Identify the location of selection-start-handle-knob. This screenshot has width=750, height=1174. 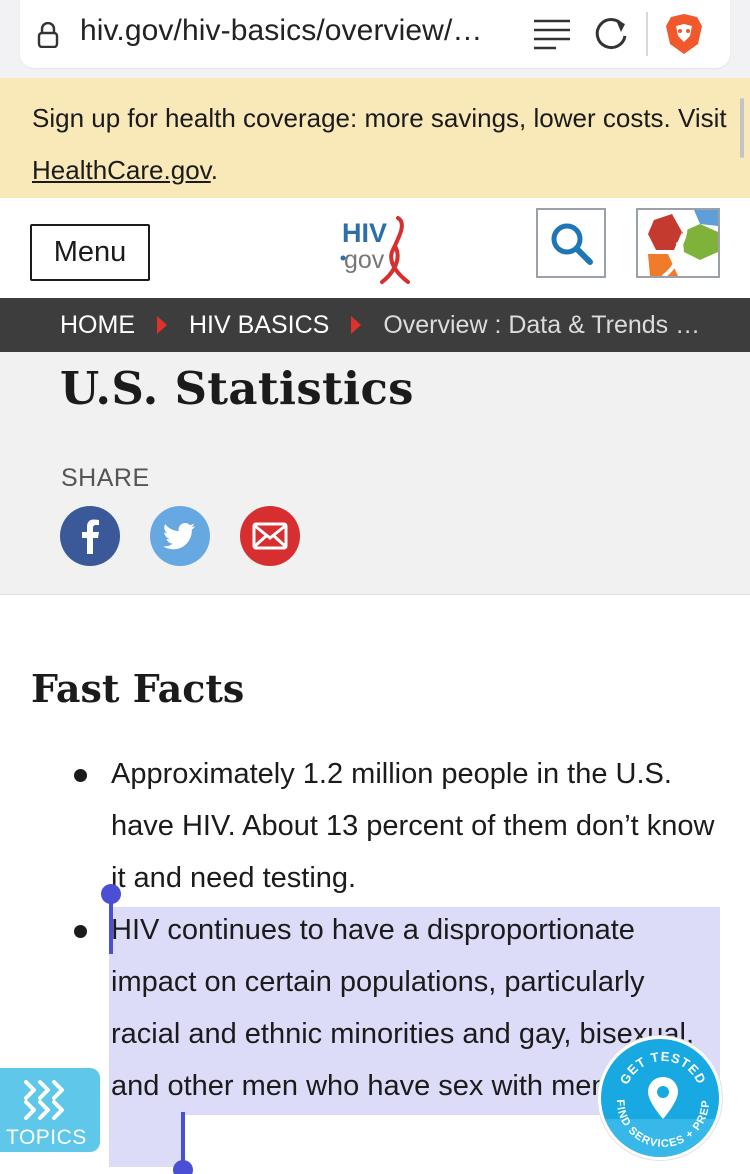
(111, 894).